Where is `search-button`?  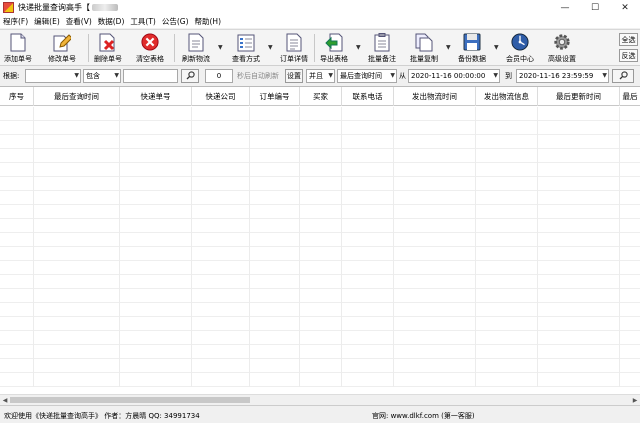 search-button is located at coordinates (190, 76).